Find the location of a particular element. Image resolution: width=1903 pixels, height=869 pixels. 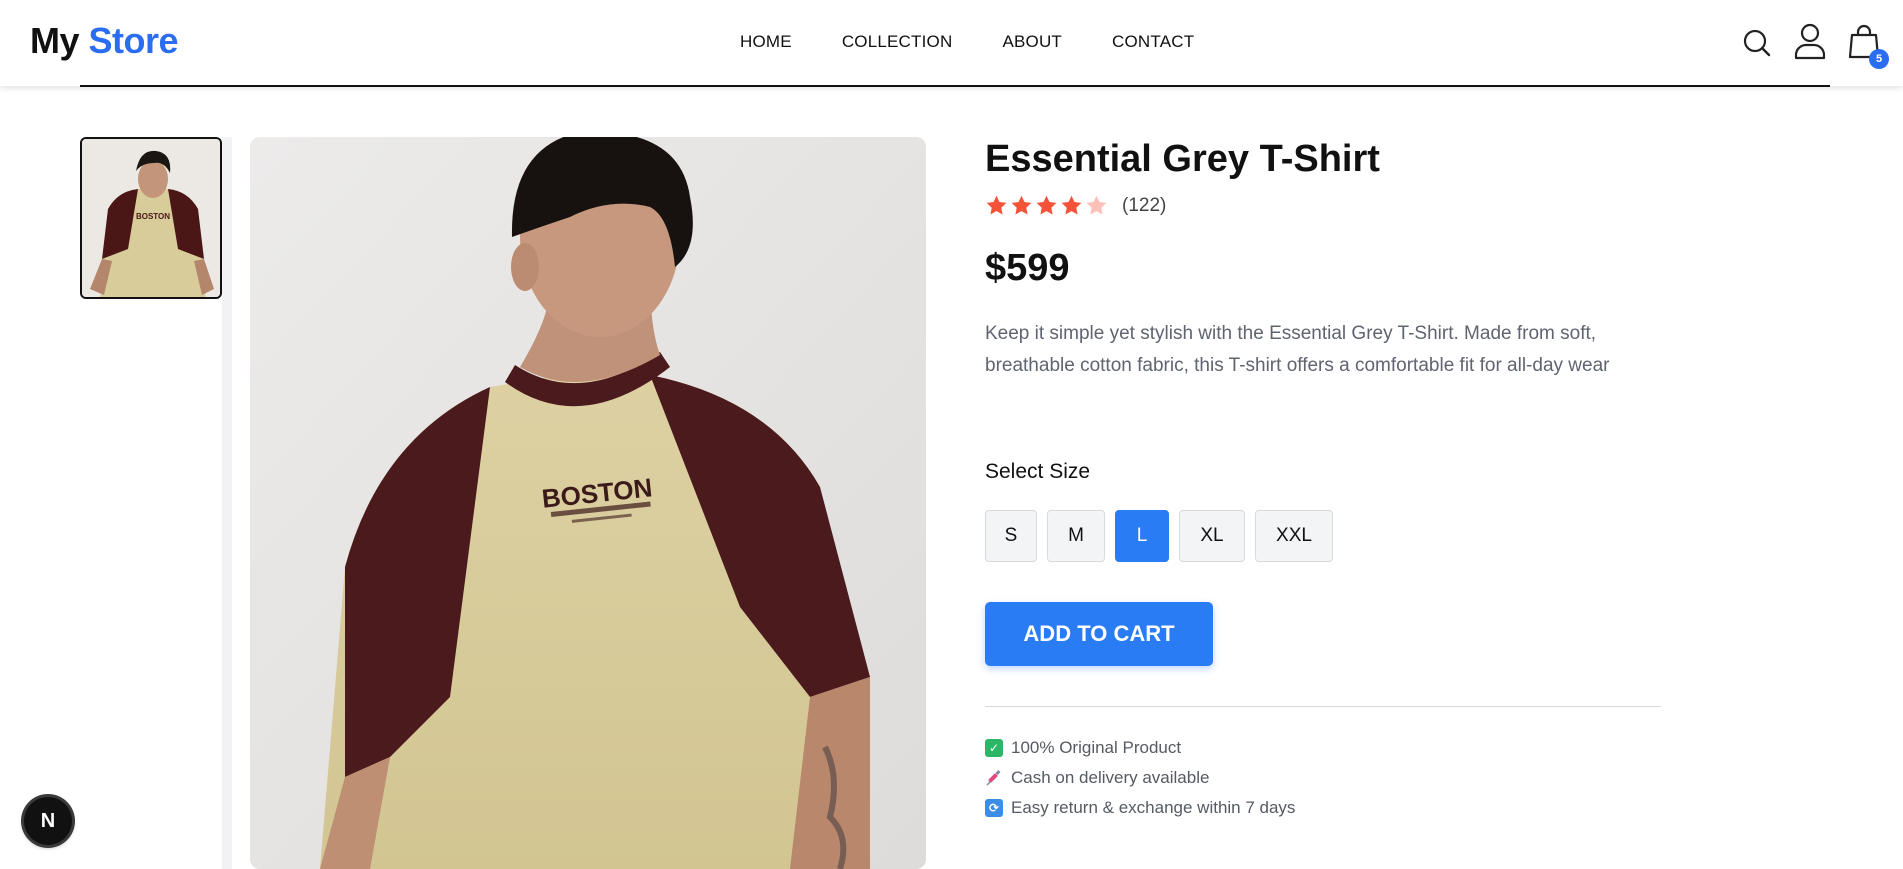

badge-letter: N is located at coordinates (48, 820).